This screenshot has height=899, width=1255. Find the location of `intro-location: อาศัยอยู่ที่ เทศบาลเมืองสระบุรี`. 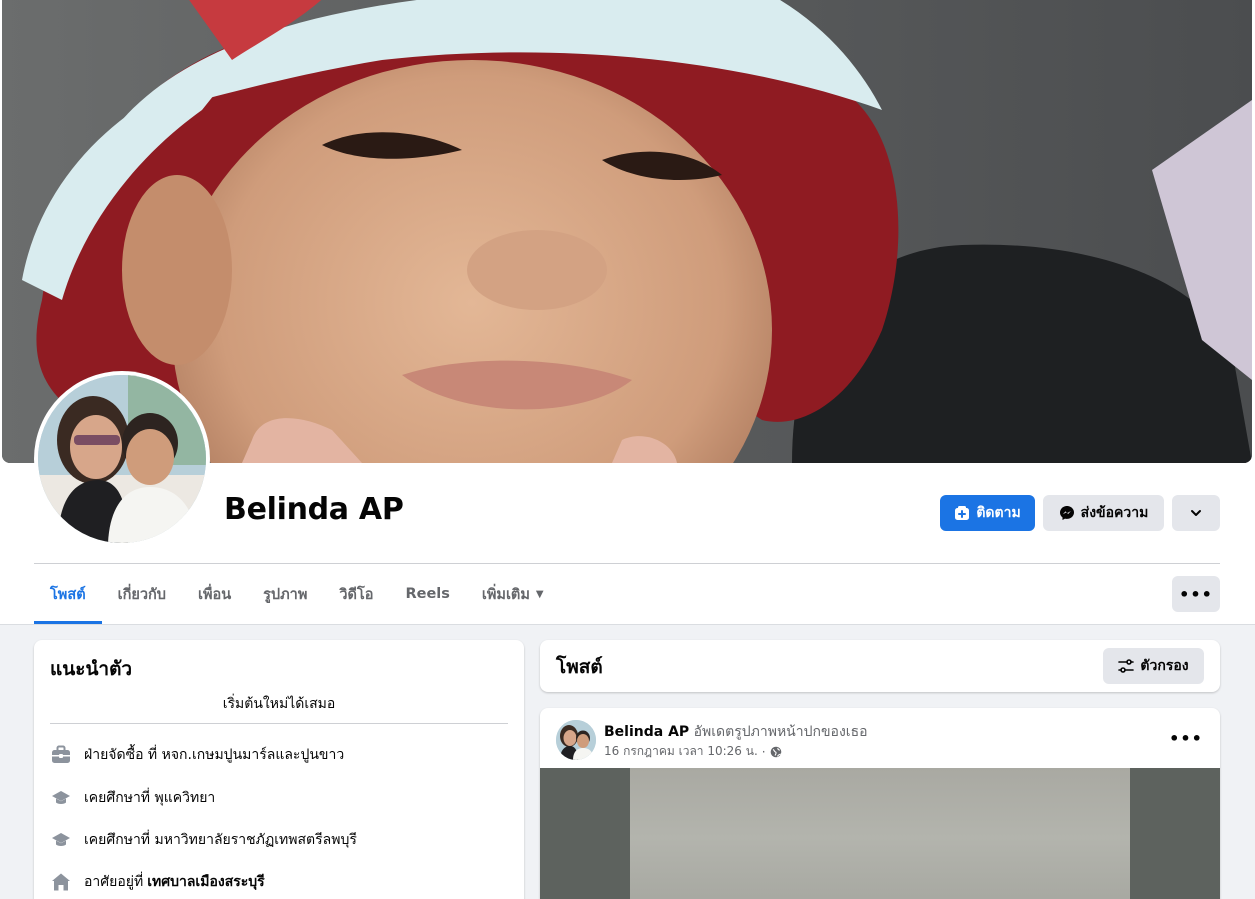

intro-location: อาศัยอยู่ที่ เทศบาลเมืองสระบุรี is located at coordinates (157, 882).